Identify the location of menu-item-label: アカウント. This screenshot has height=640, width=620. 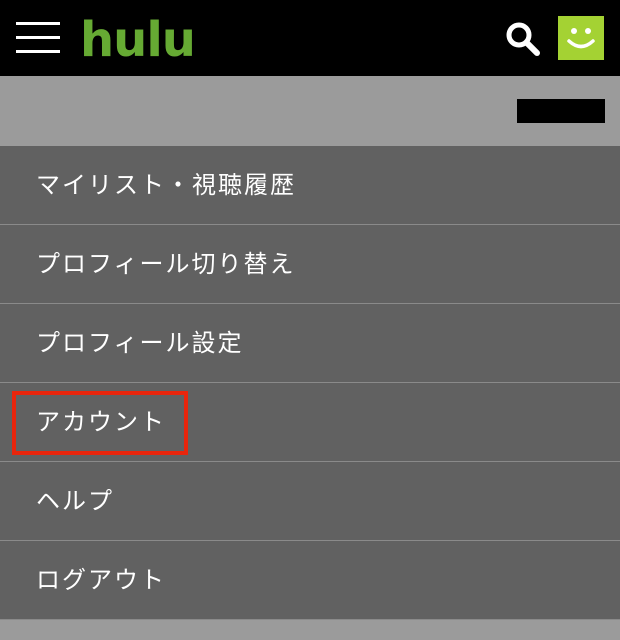
(101, 422).